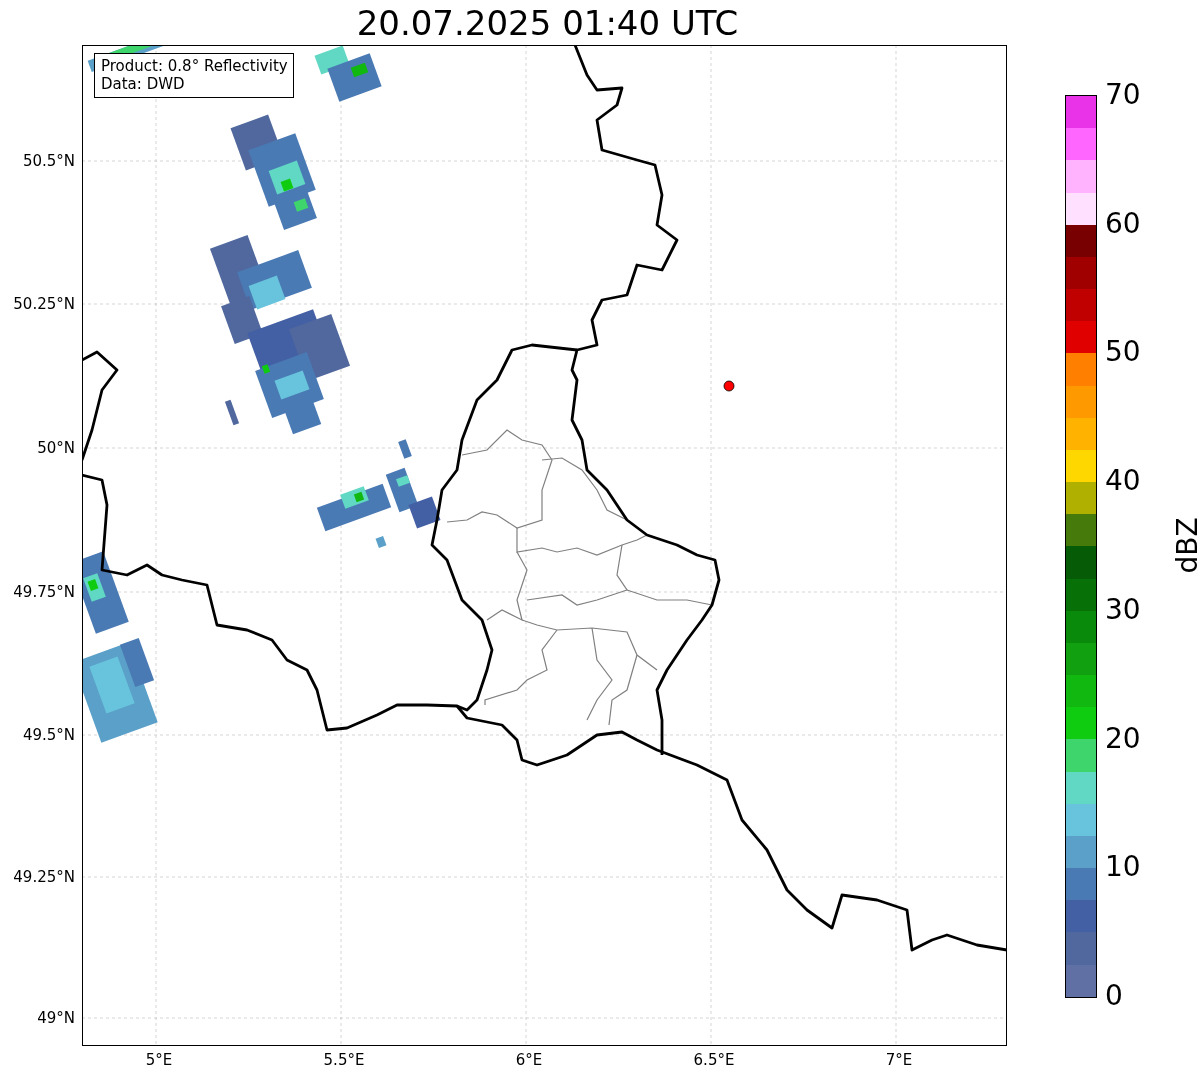 Image resolution: width=1202 pixels, height=1081 pixels. Describe the element at coordinates (1123, 352) in the screenshot. I see `colorbar-tick-label: 50` at that location.